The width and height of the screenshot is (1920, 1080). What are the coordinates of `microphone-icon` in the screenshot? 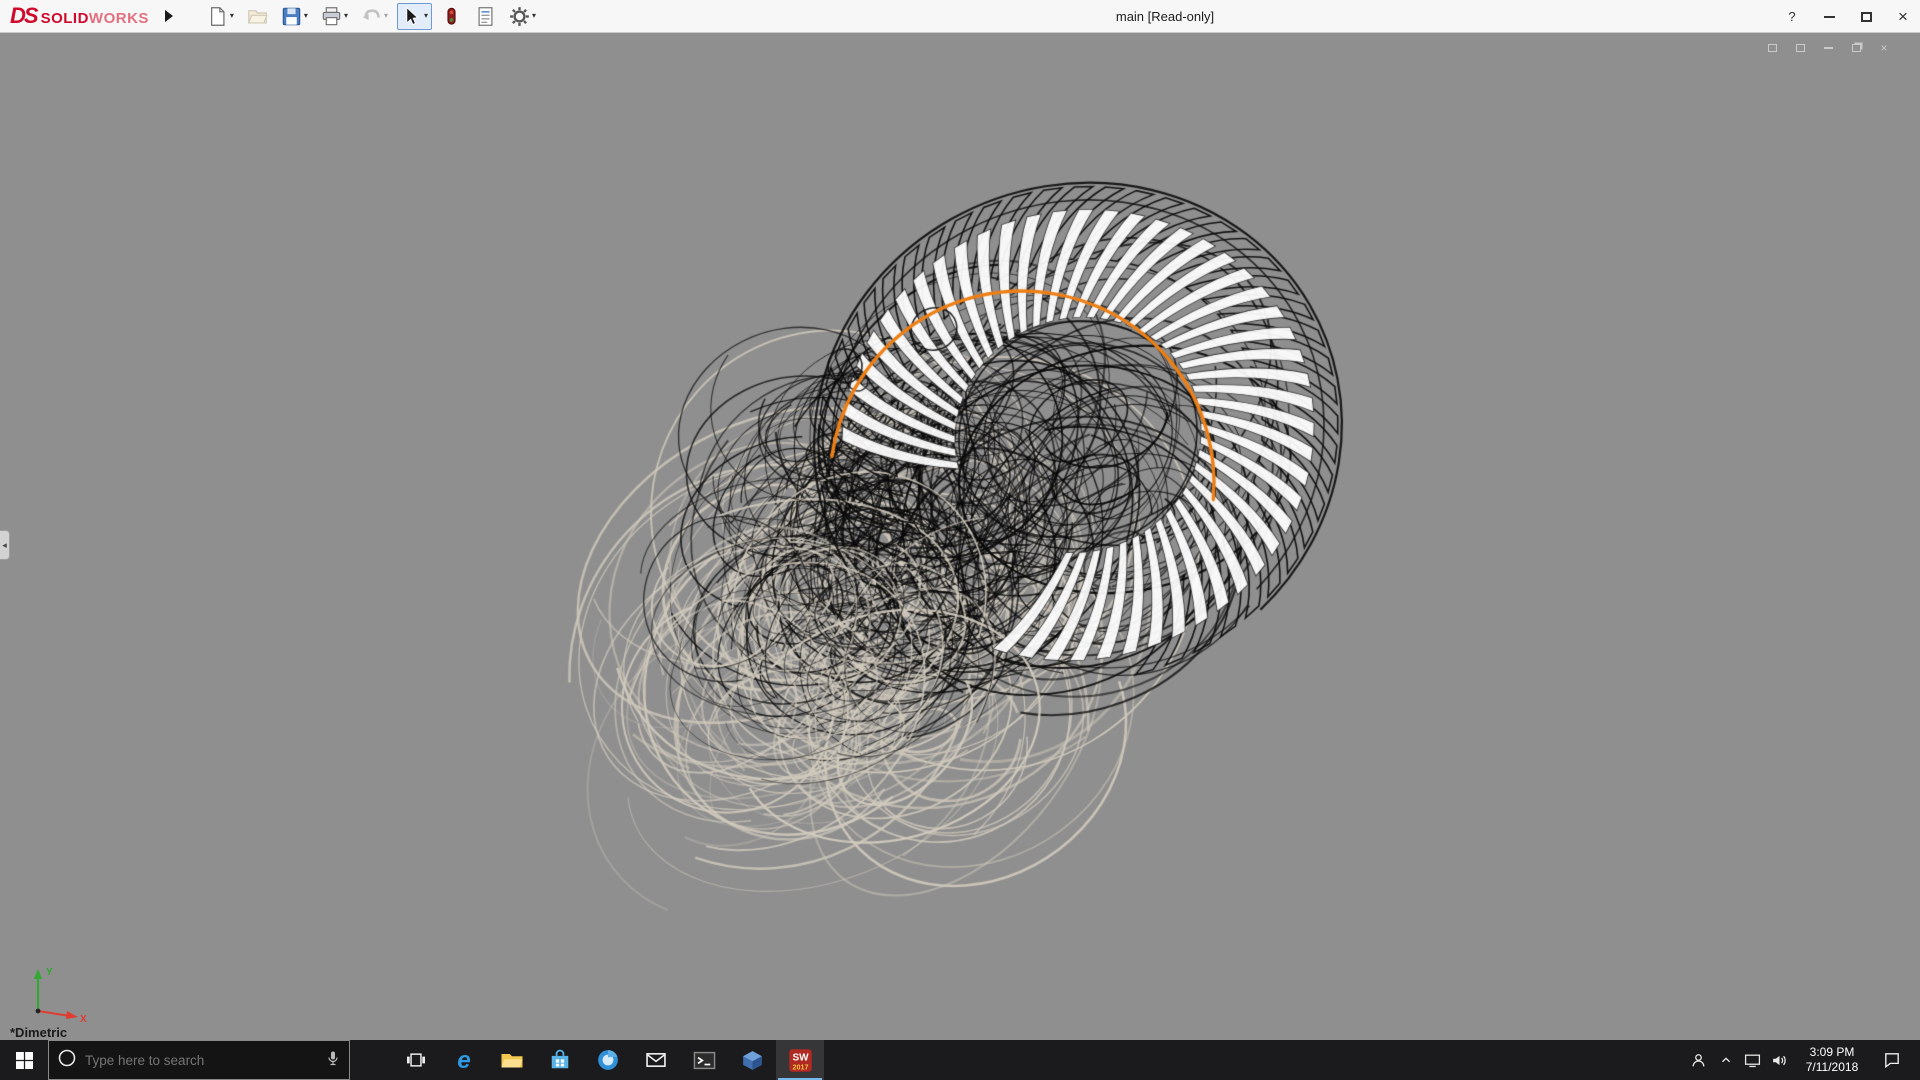 It's located at (333, 1060).